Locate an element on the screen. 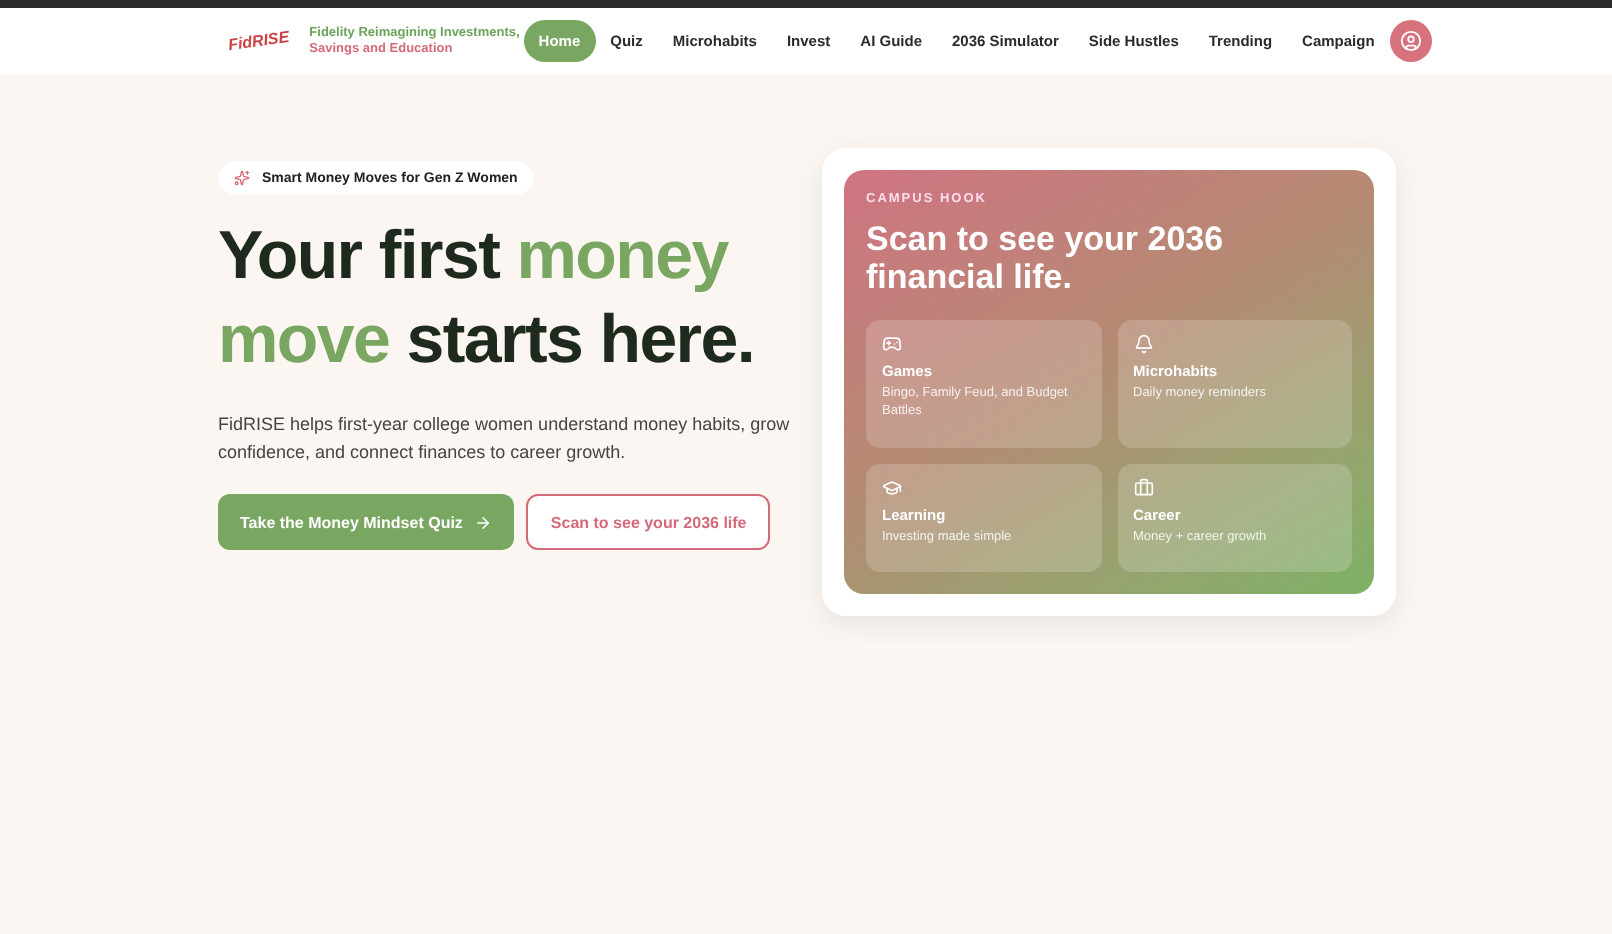 The image size is (1612, 934). logo: FidRISE is located at coordinates (259, 41).